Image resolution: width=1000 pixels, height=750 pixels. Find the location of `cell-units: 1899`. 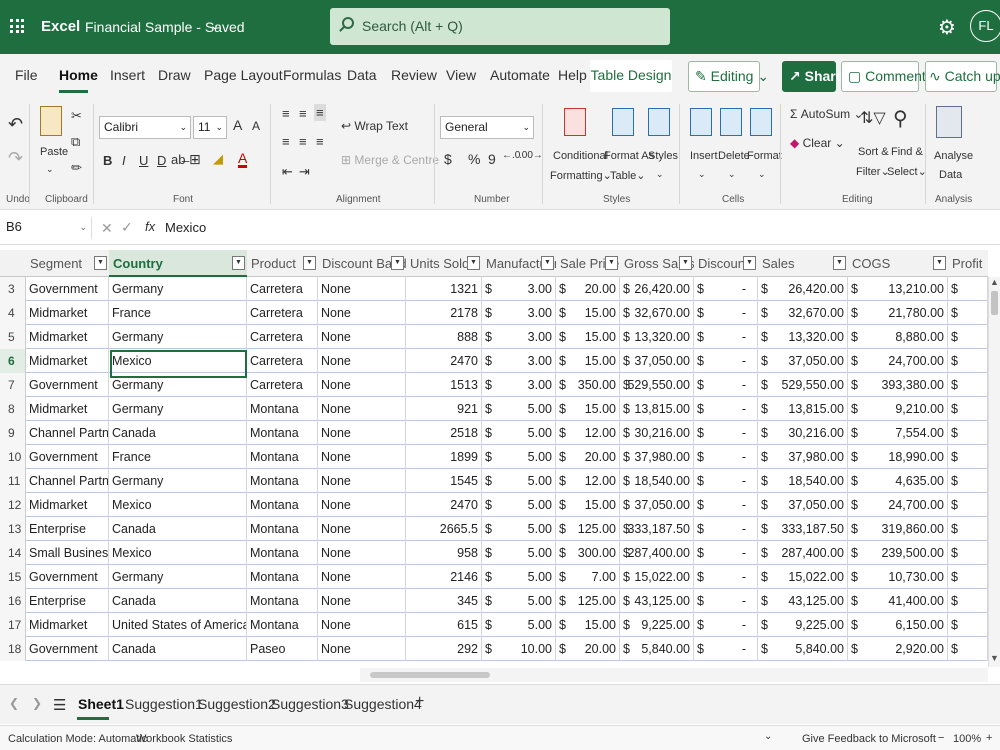

cell-units: 1899 is located at coordinates (444, 457).